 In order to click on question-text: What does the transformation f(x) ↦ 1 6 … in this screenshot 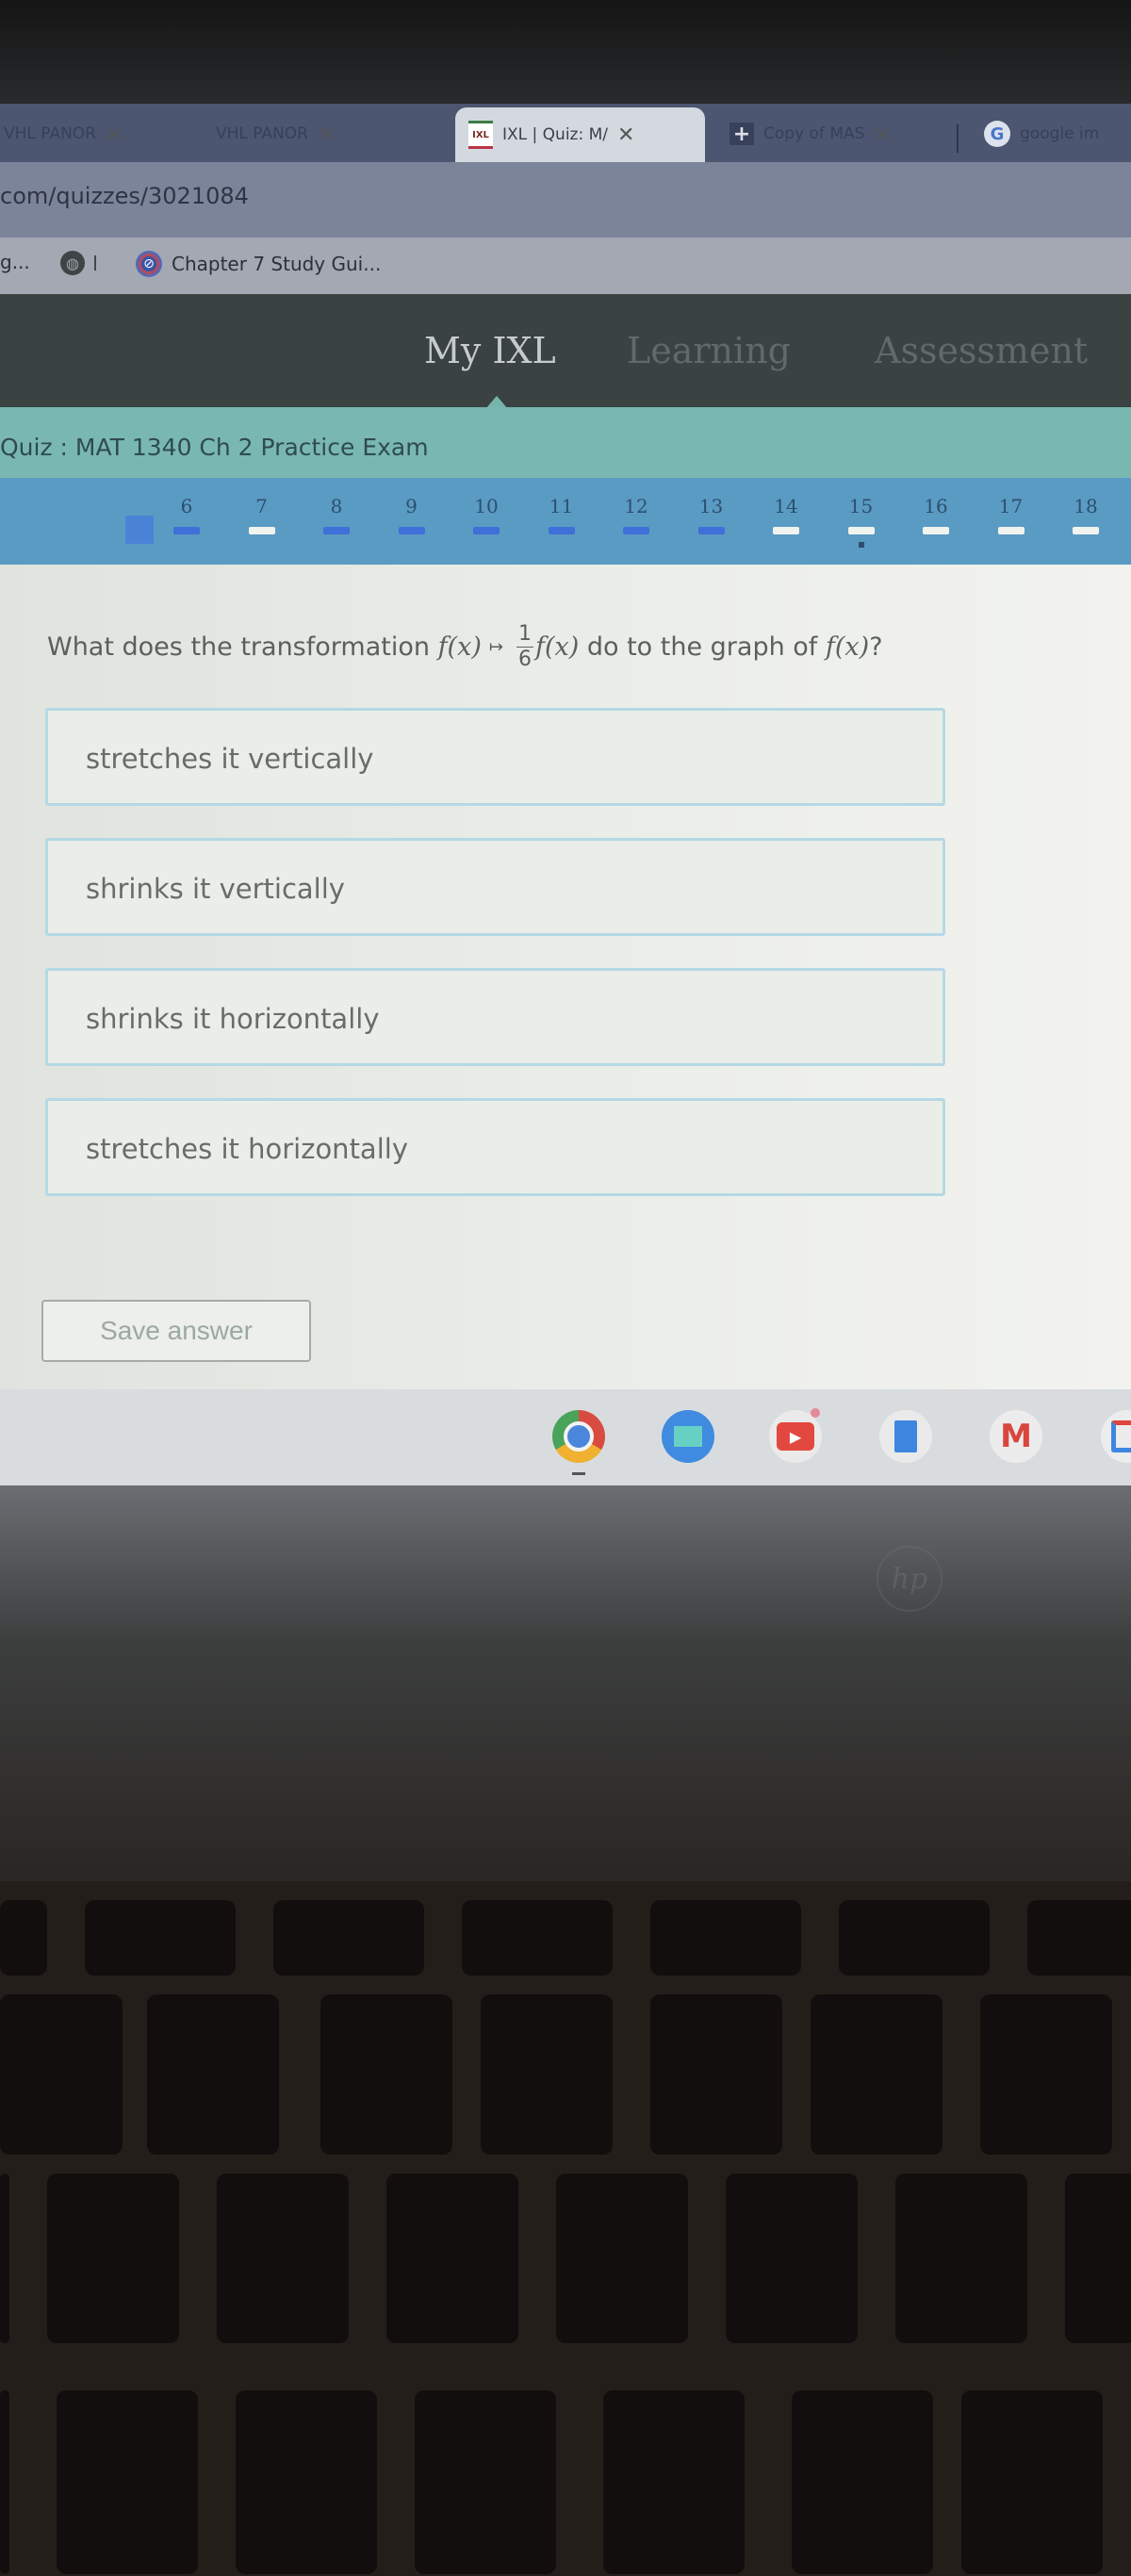, I will do `click(465, 647)`.